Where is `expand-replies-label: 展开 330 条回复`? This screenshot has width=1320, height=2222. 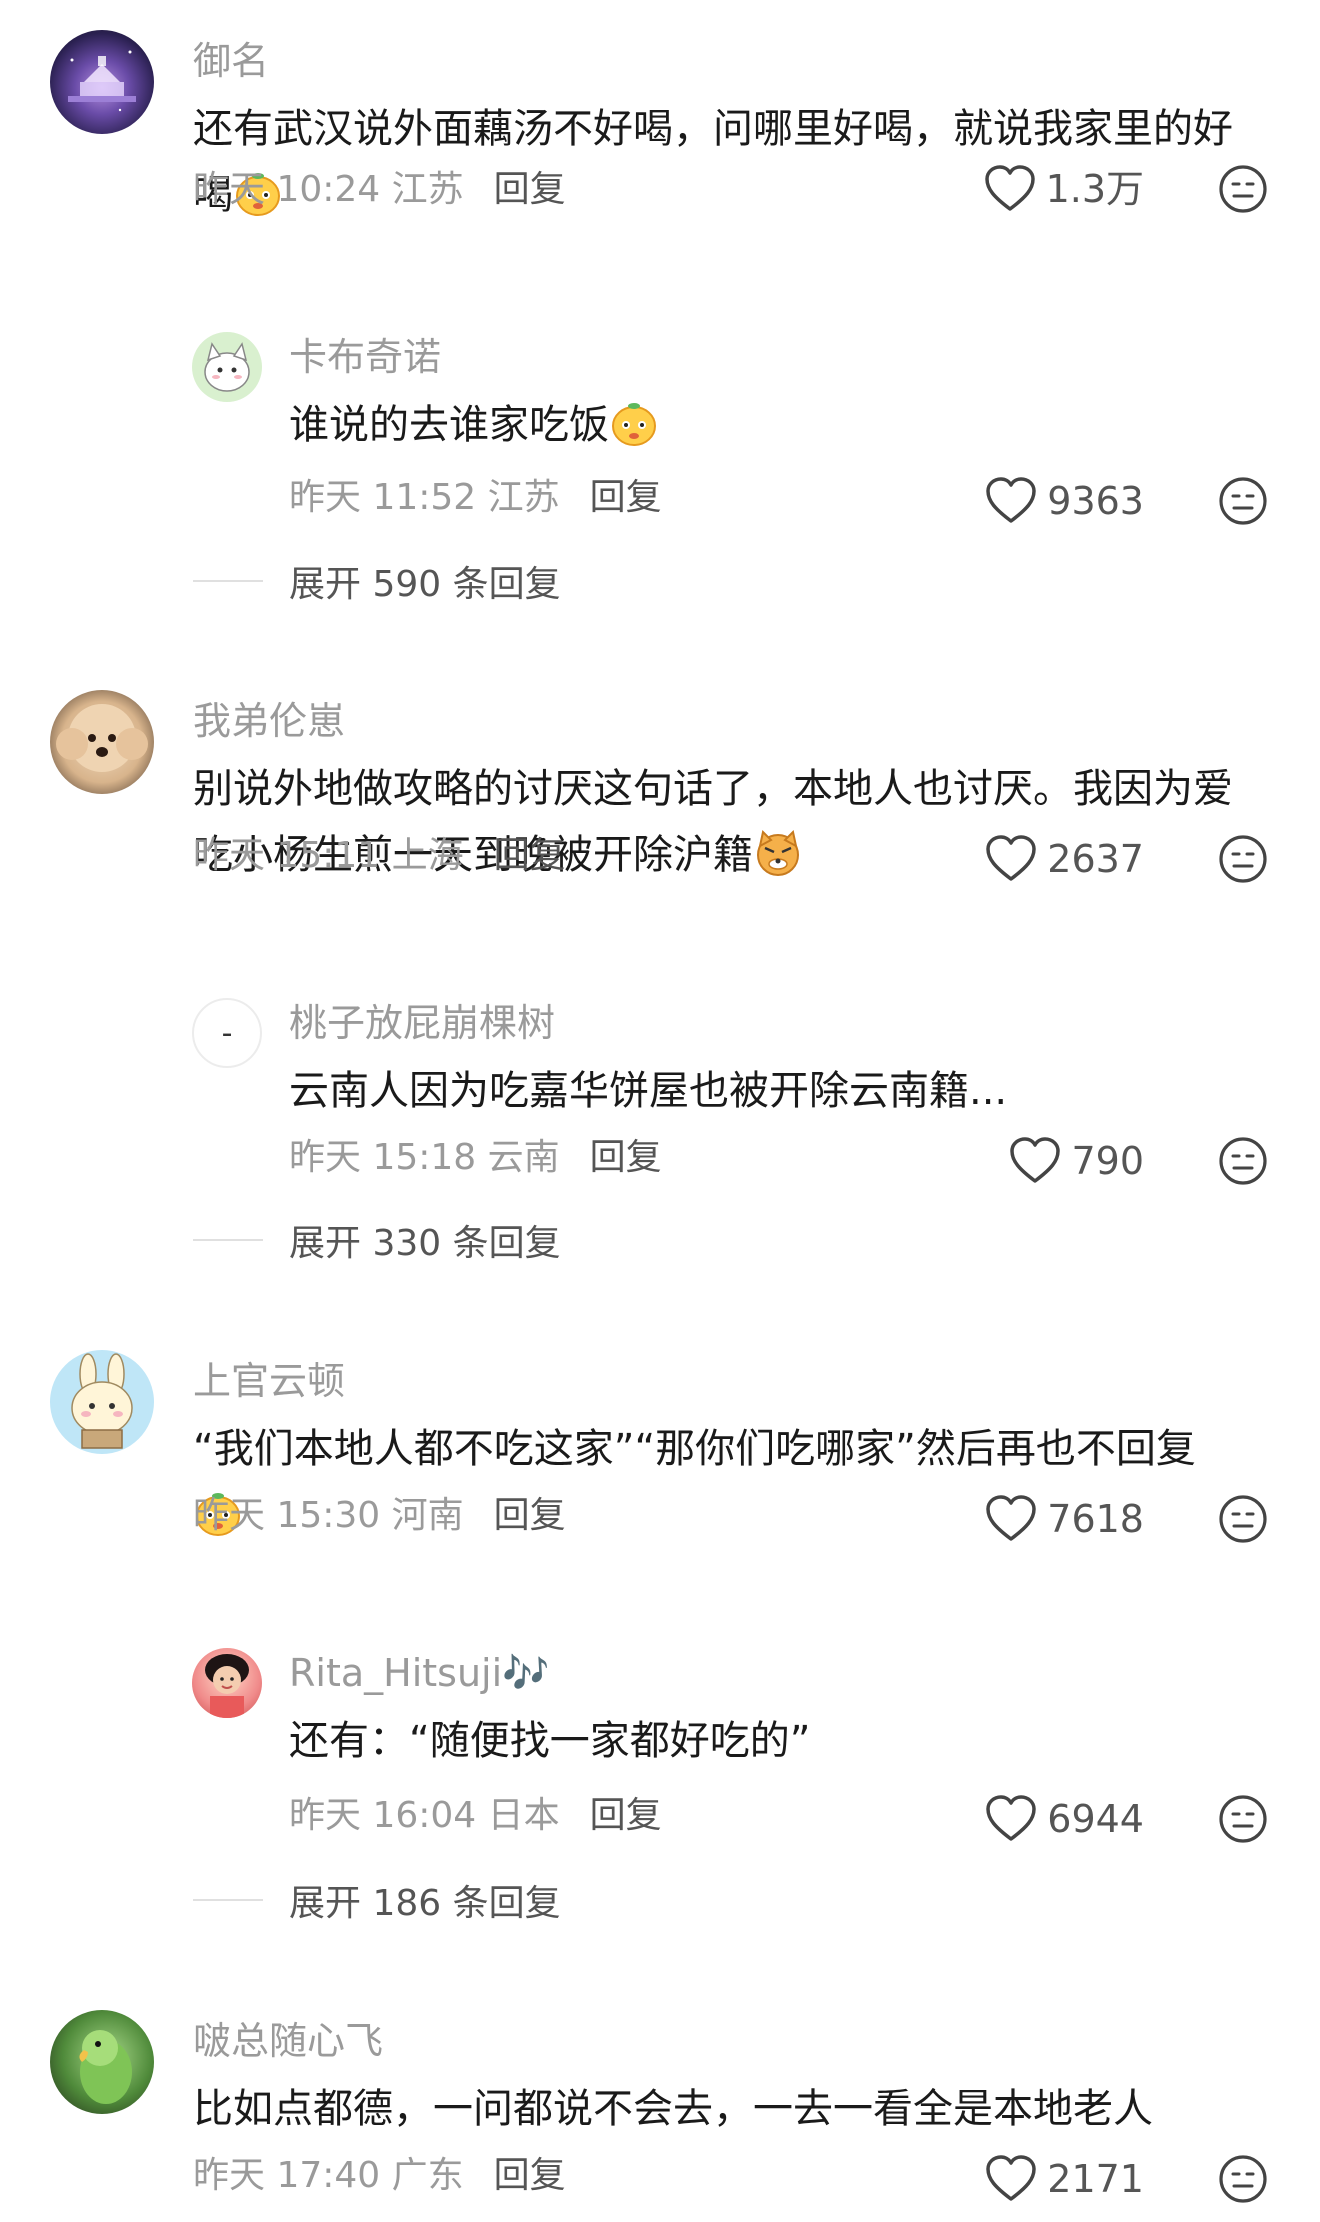 expand-replies-label: 展开 330 条回复 is located at coordinates (425, 1243).